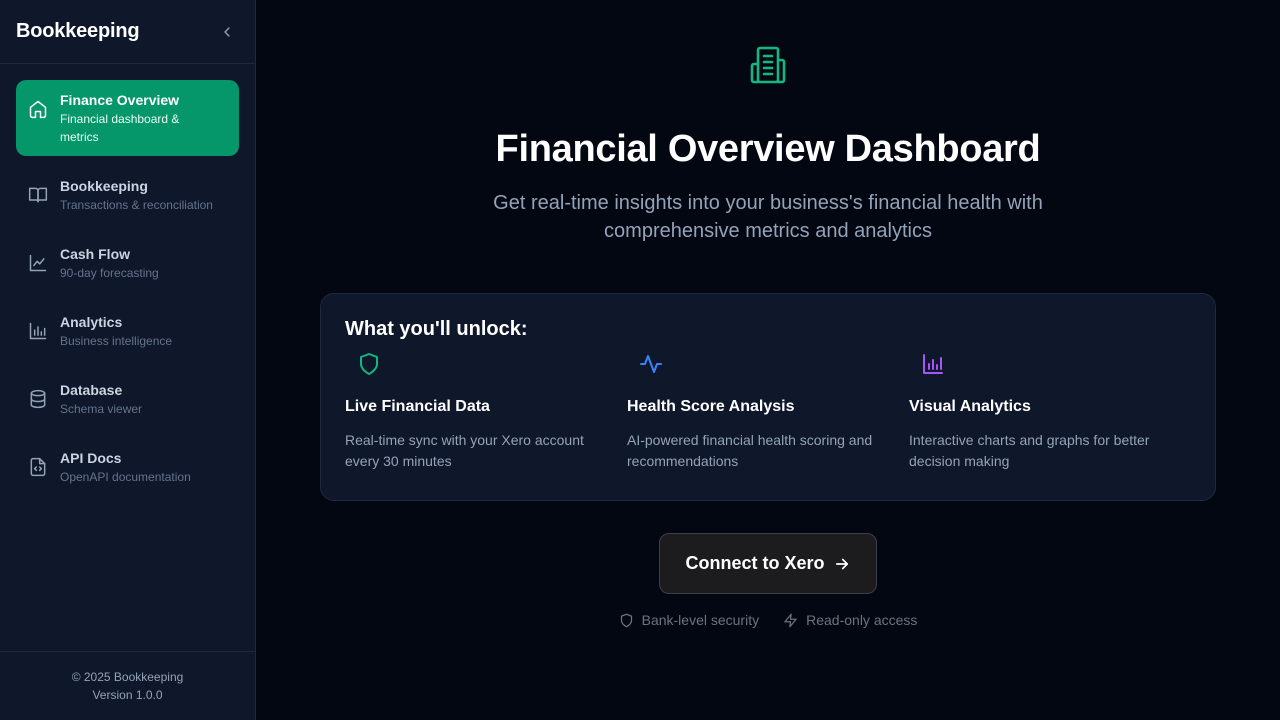 The height and width of the screenshot is (720, 1280). Describe the element at coordinates (91, 458) in the screenshot. I see `sidebar-item-label: API Docs` at that location.